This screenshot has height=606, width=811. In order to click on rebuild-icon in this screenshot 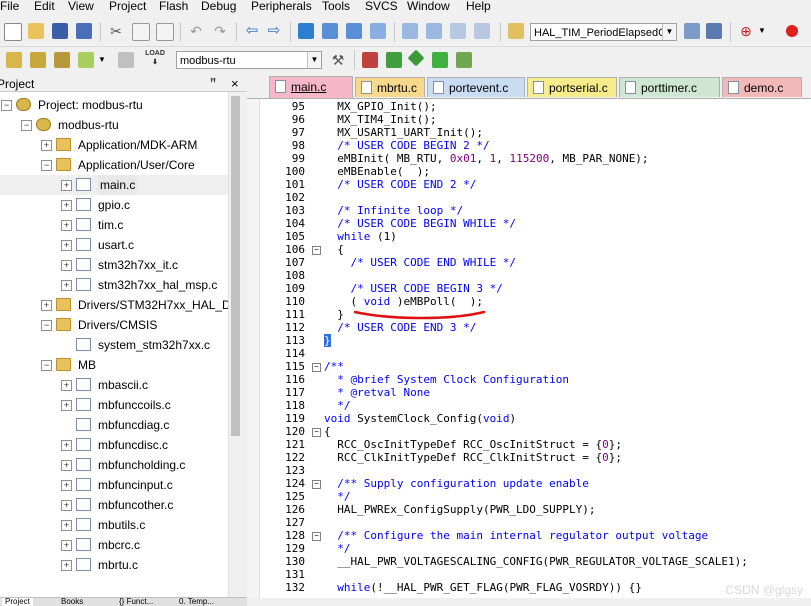, I will do `click(62, 60)`.